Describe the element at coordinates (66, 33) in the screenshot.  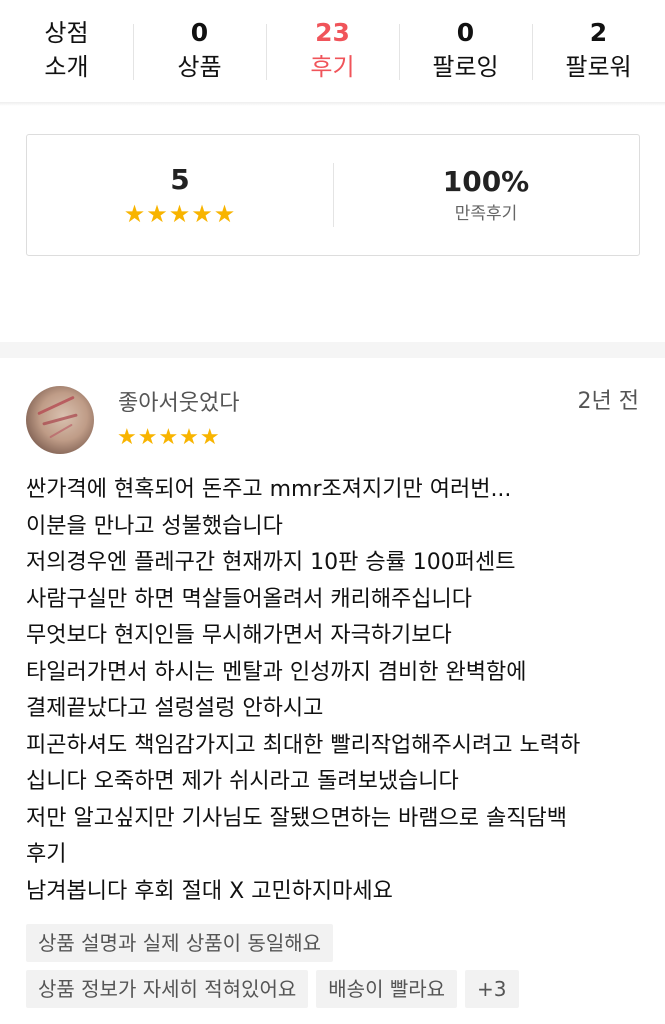
I see `tab-shop-intro-line1: 상점` at that location.